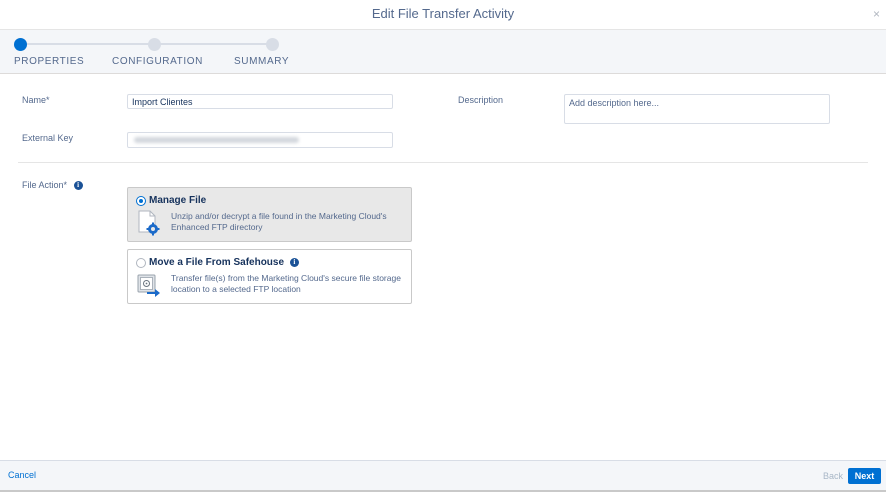  I want to click on step-label-configuration: CONFIGURATION, so click(157, 61).